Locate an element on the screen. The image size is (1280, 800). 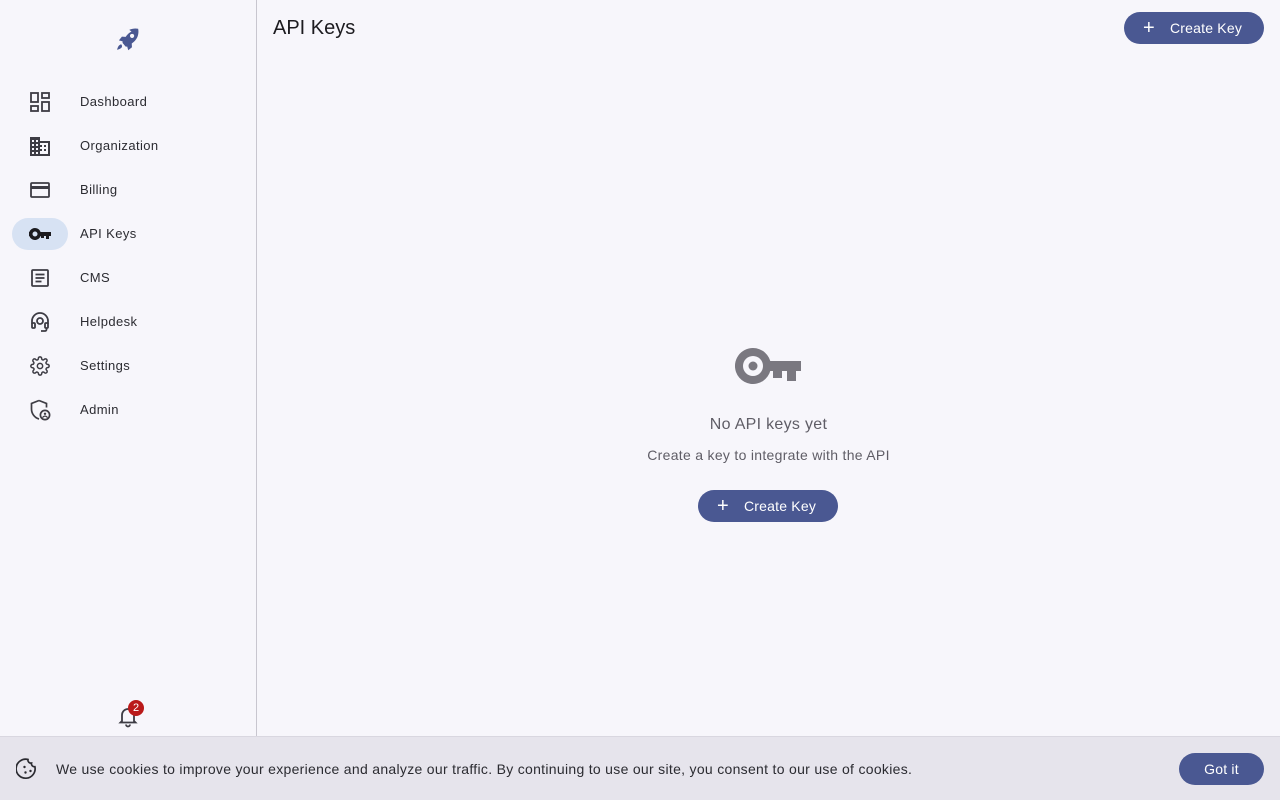
sidebar-item-label: API Keys is located at coordinates (108, 233).